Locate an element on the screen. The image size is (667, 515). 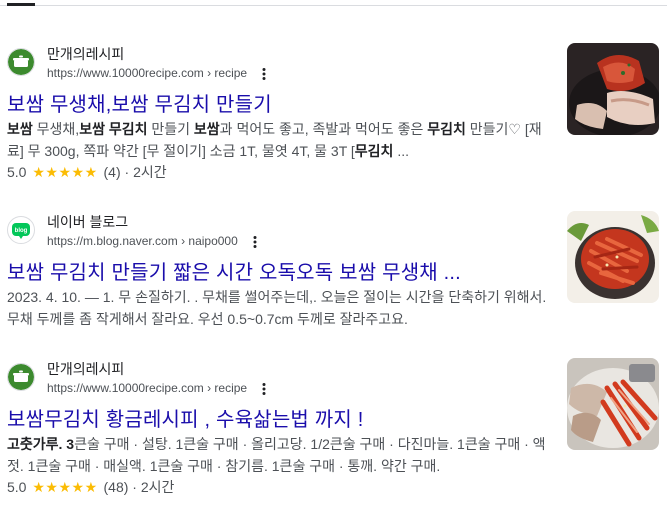
result-rating: 5.0 ★★★★★ (4) · 2시간 is located at coordinates (87, 172).